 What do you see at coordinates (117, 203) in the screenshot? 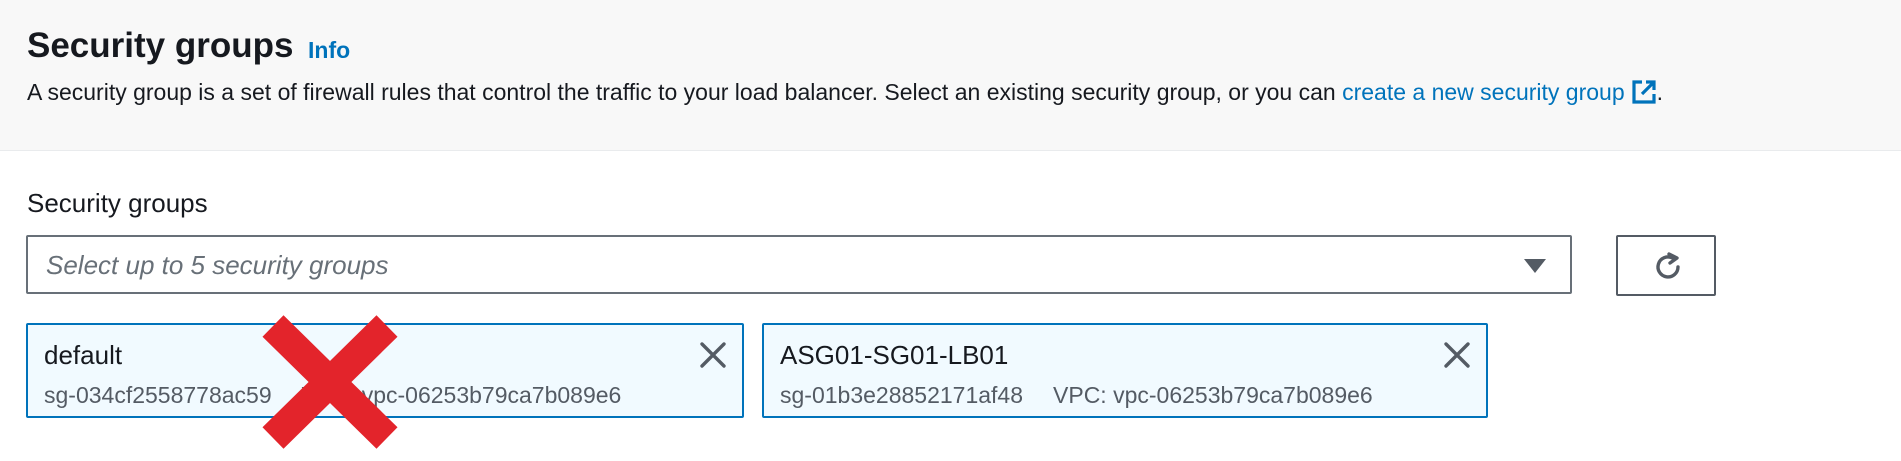
I see `security-groups-label: Security groups` at bounding box center [117, 203].